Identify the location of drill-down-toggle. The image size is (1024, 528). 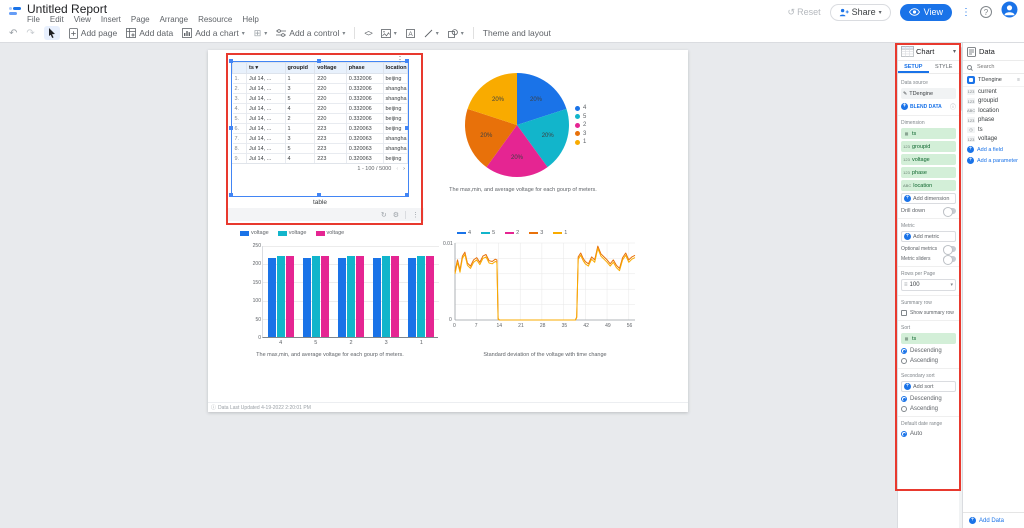
(949, 212).